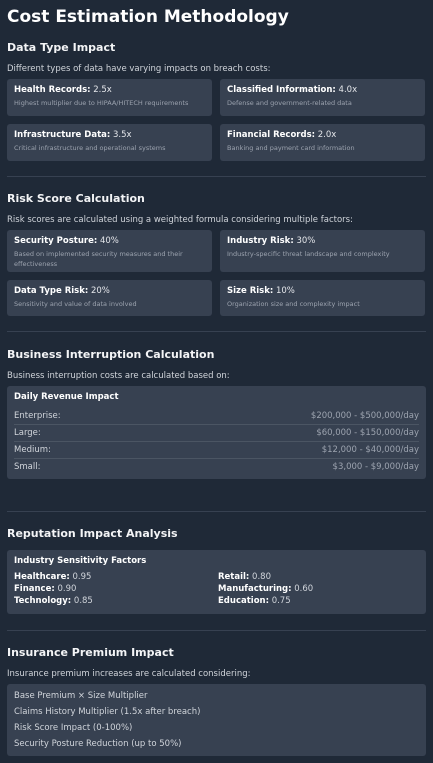 This screenshot has width=433, height=763. Describe the element at coordinates (364, 415) in the screenshot. I see `revenue-range: $200,000 - $500,000/day` at that location.